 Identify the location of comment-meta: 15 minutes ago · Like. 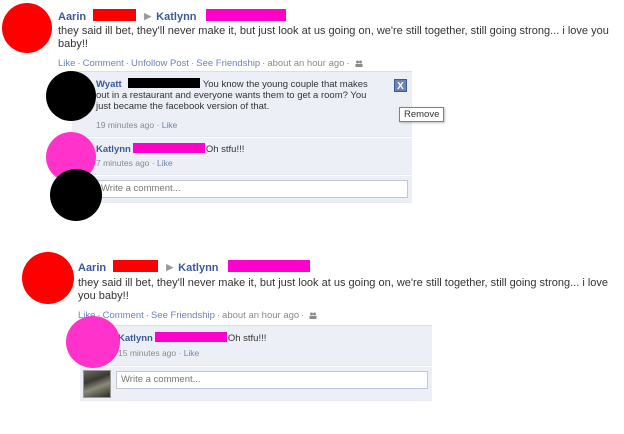
(159, 353).